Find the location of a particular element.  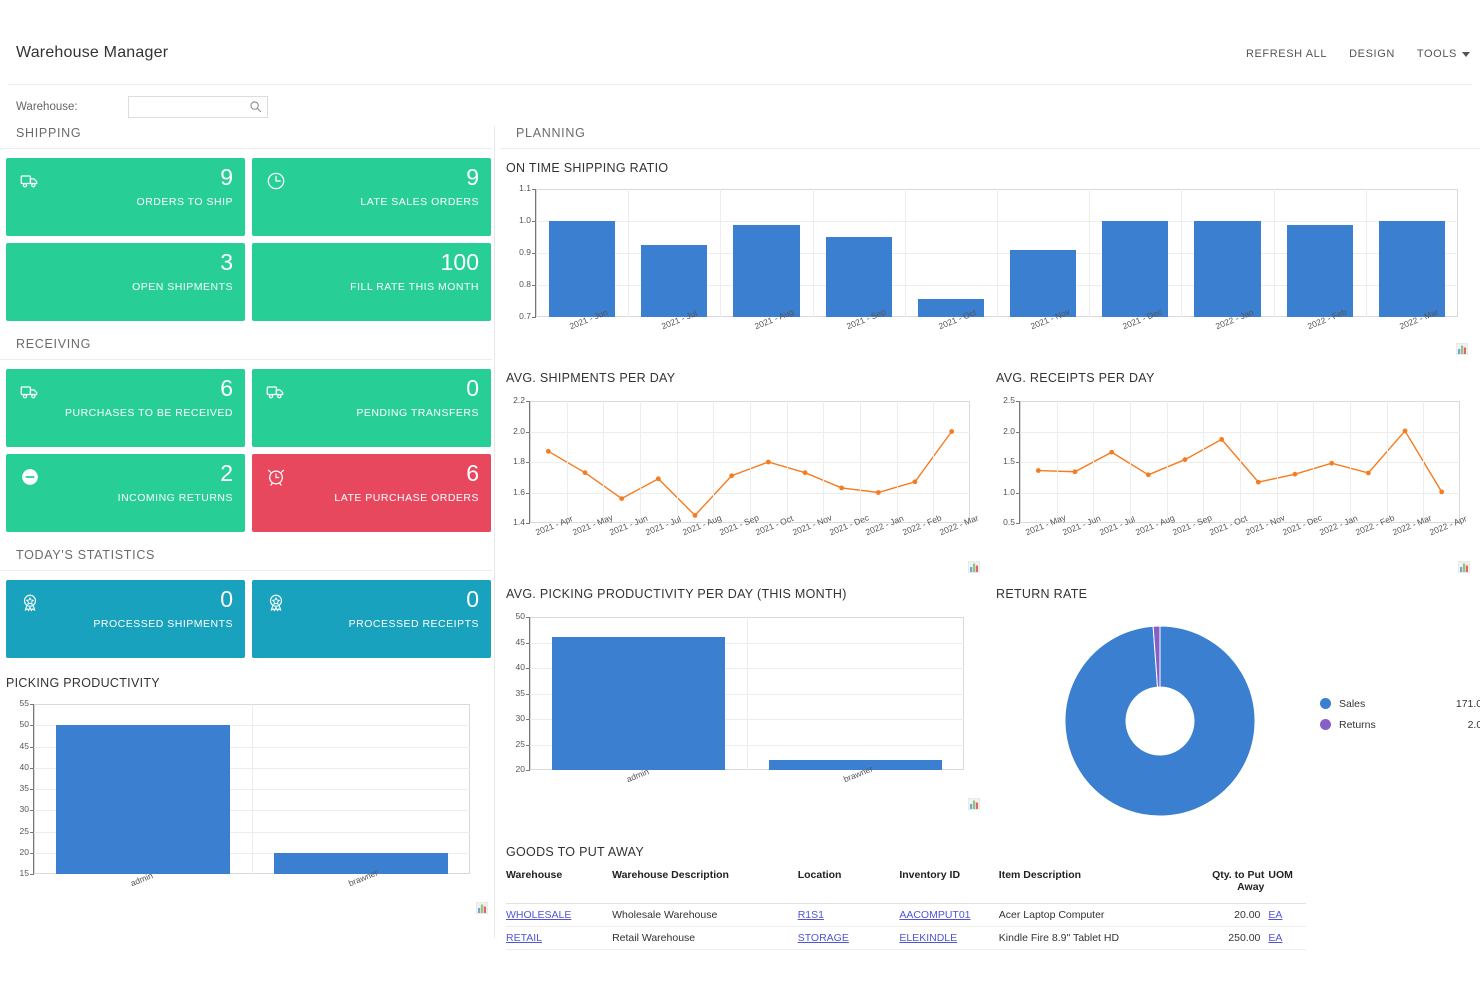

section-header-shipping: SHIPPING is located at coordinates (246, 137).